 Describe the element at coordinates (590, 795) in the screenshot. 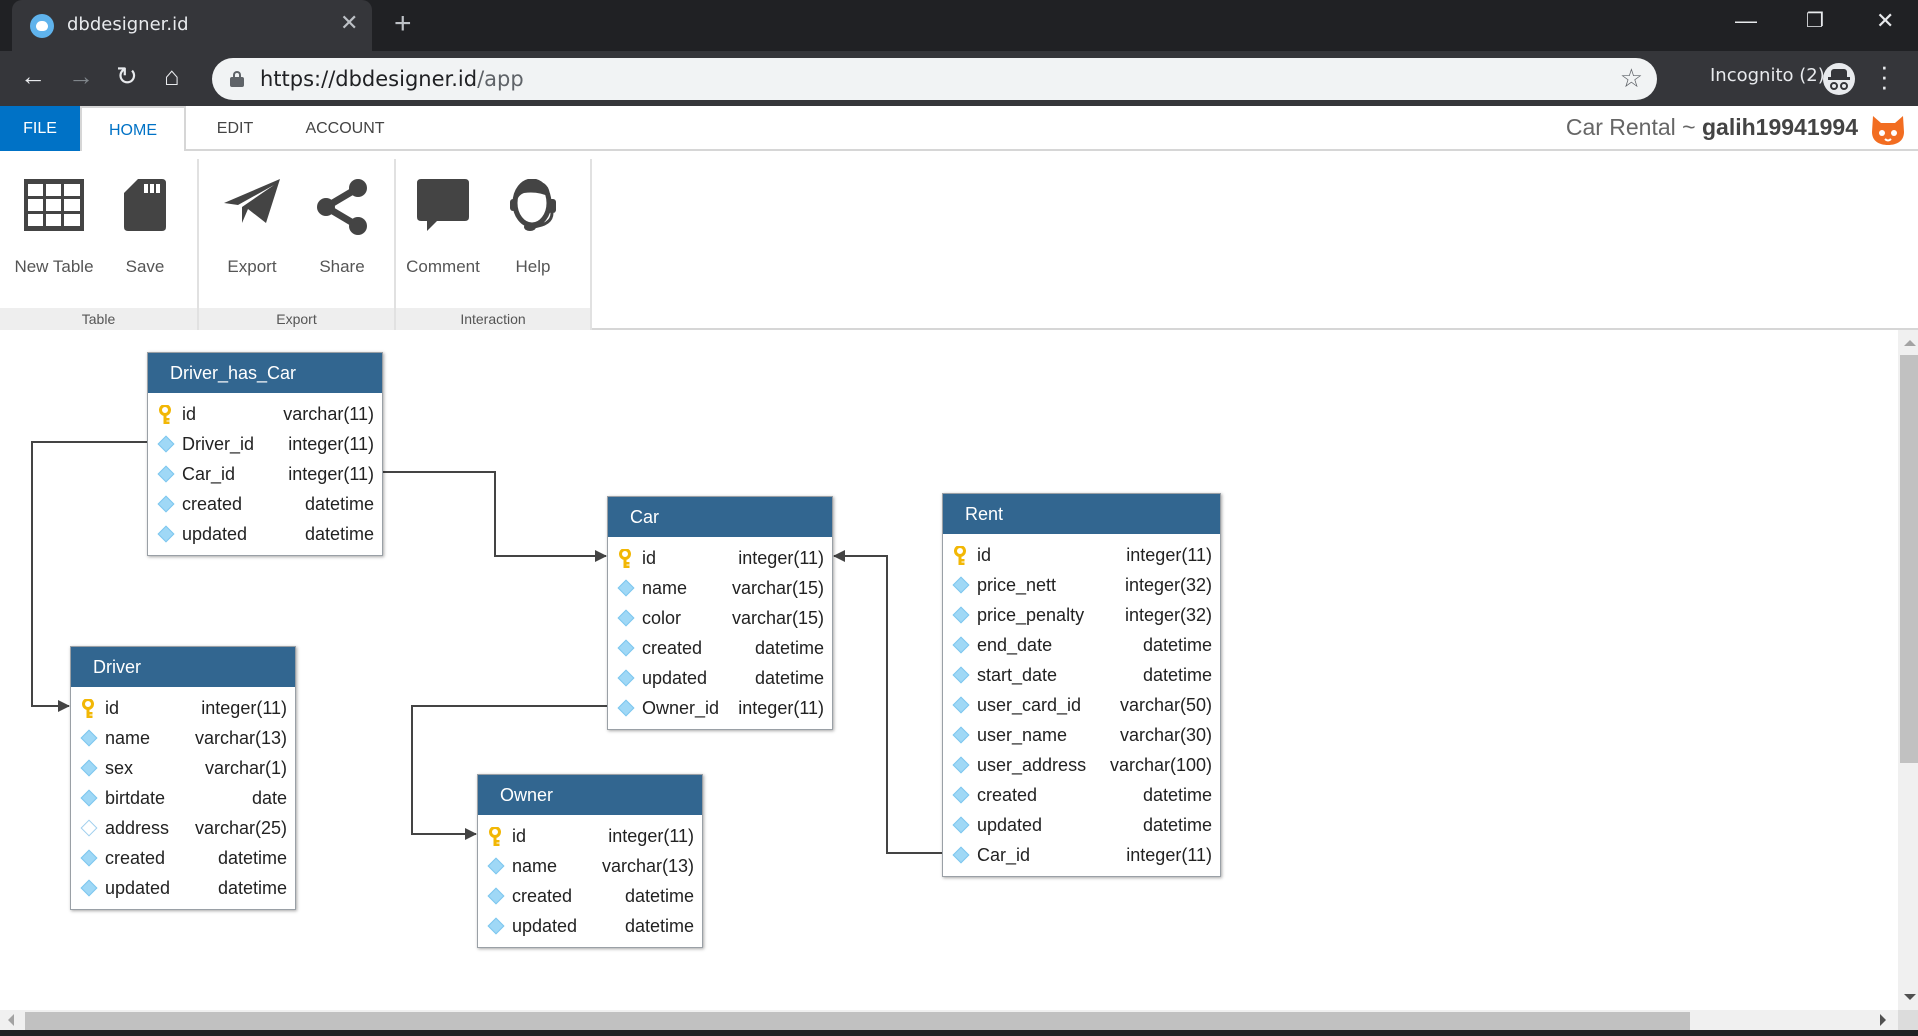

I see `table-header: Owner` at that location.